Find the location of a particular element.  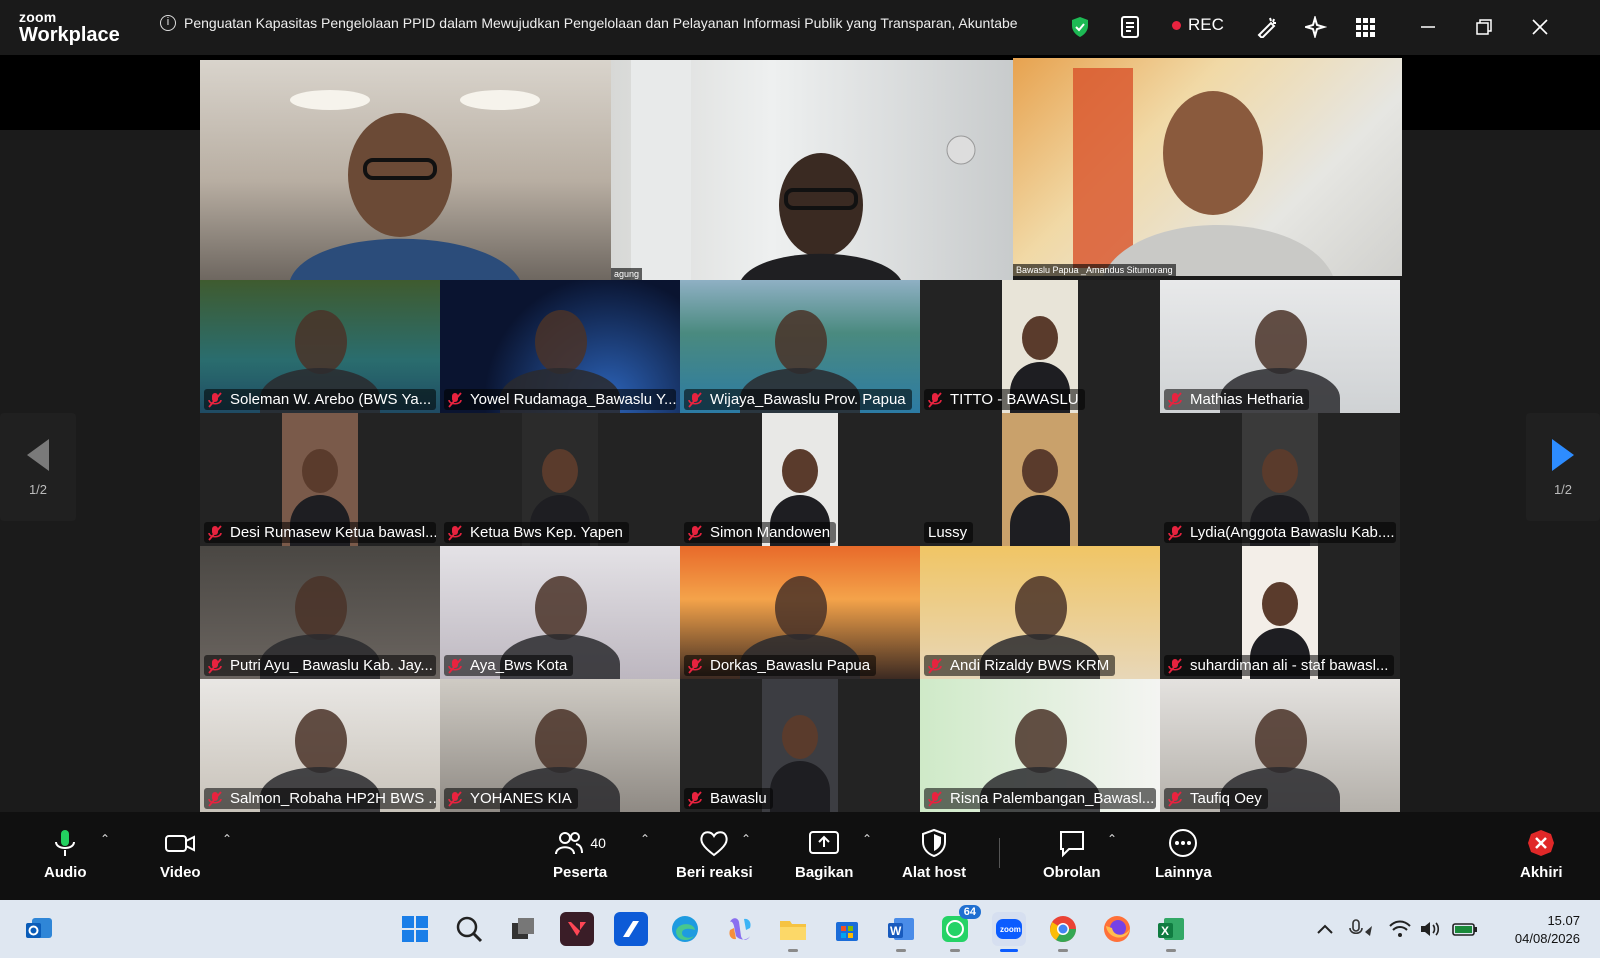

host-tools-button: Alat host is located at coordinates (934, 854).